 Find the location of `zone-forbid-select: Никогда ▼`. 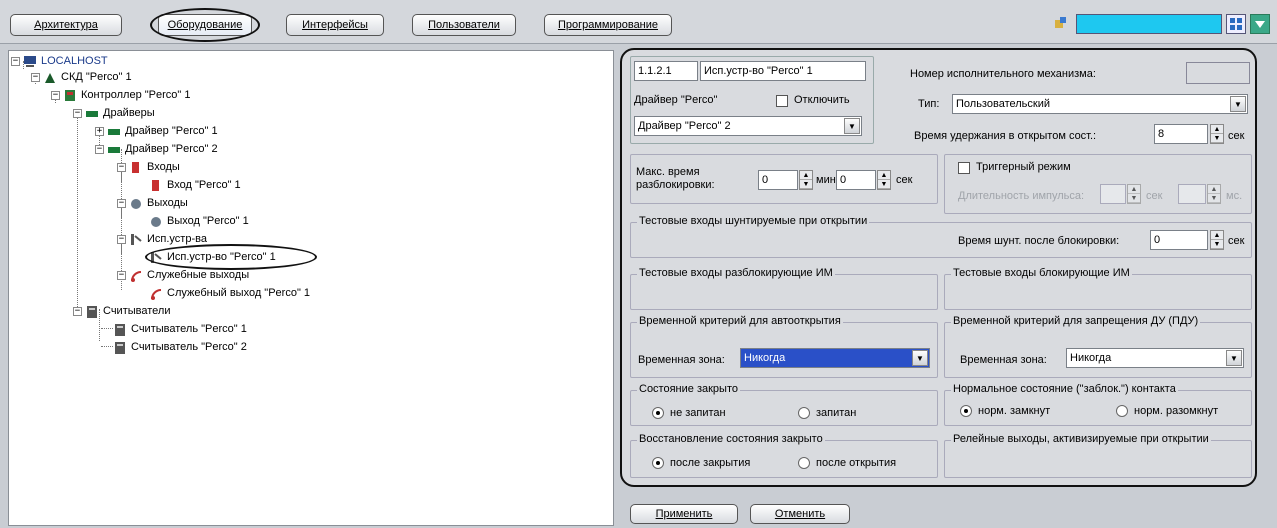

zone-forbid-select: Никогда ▼ is located at coordinates (1155, 358).